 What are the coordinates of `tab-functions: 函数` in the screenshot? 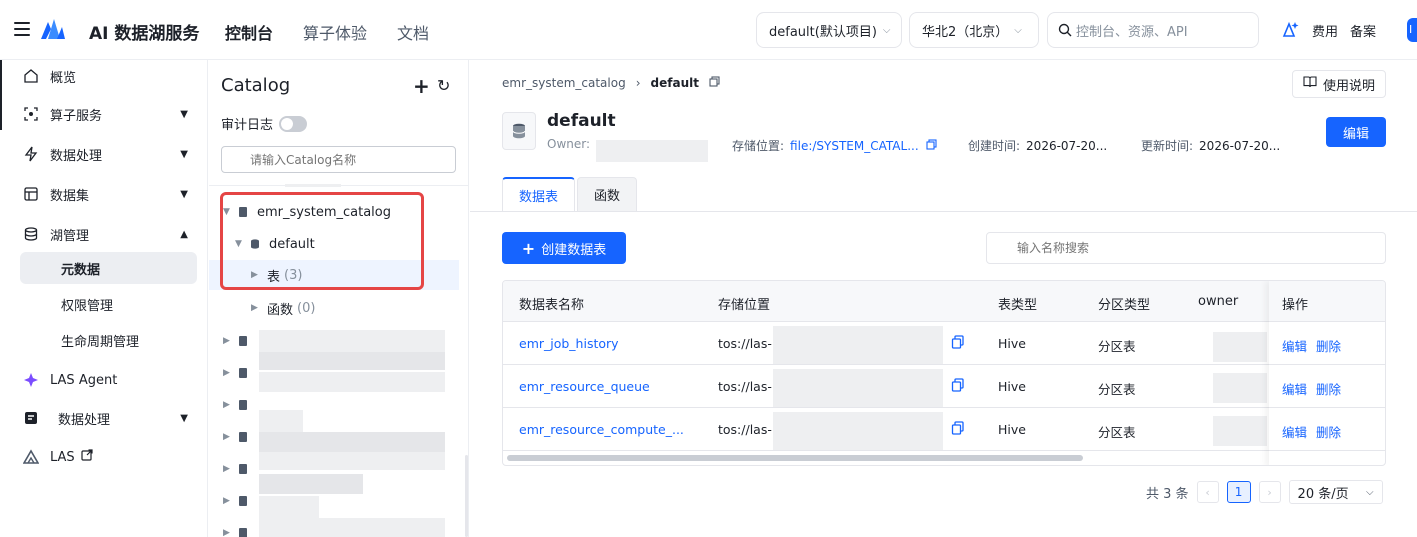 It's located at (607, 194).